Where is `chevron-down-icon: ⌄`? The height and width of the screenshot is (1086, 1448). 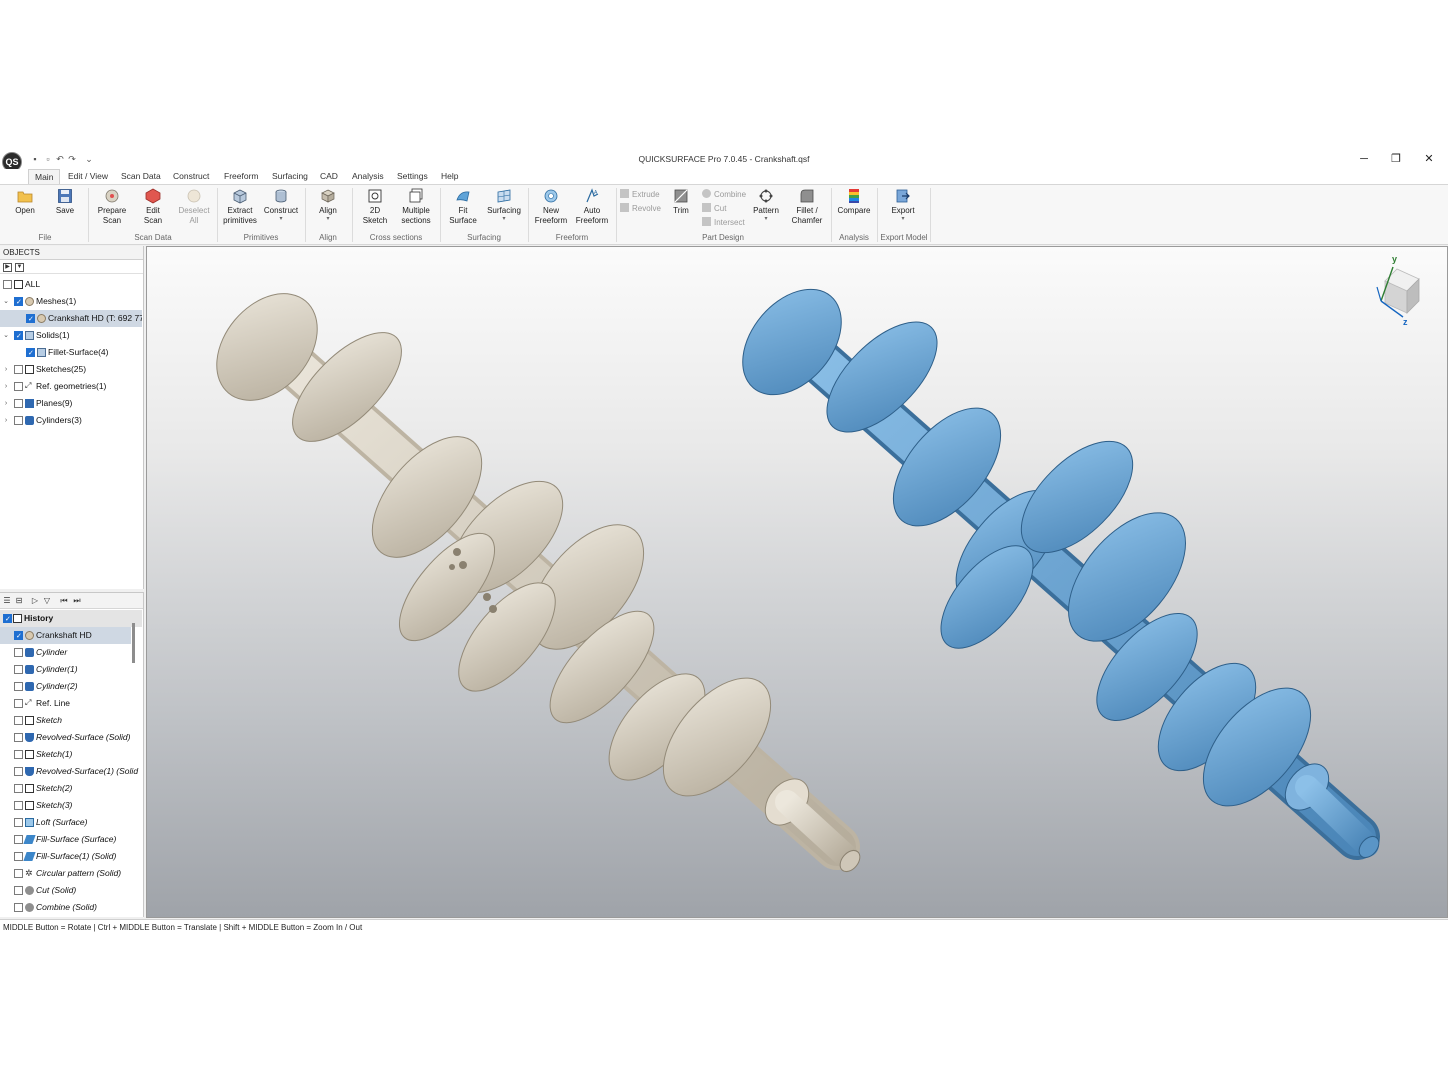 chevron-down-icon: ⌄ is located at coordinates (6, 301).